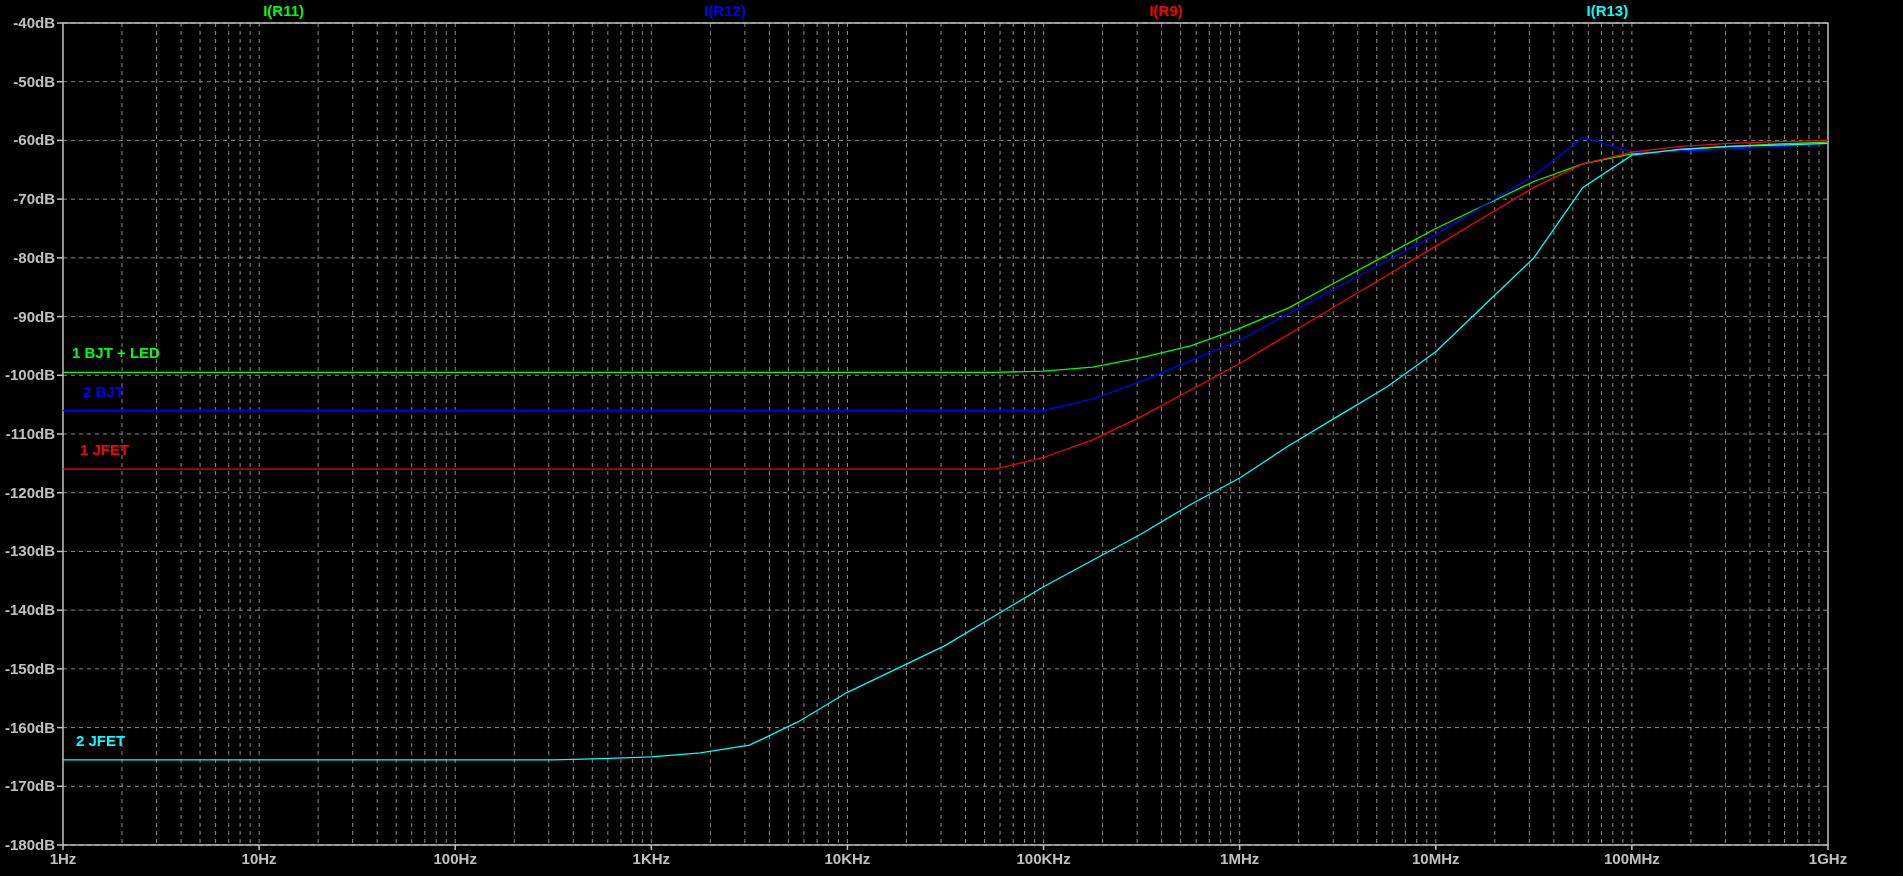 The image size is (1903, 876). Describe the element at coordinates (29, 844) in the screenshot. I see `axis-tick-label: -180dB` at that location.